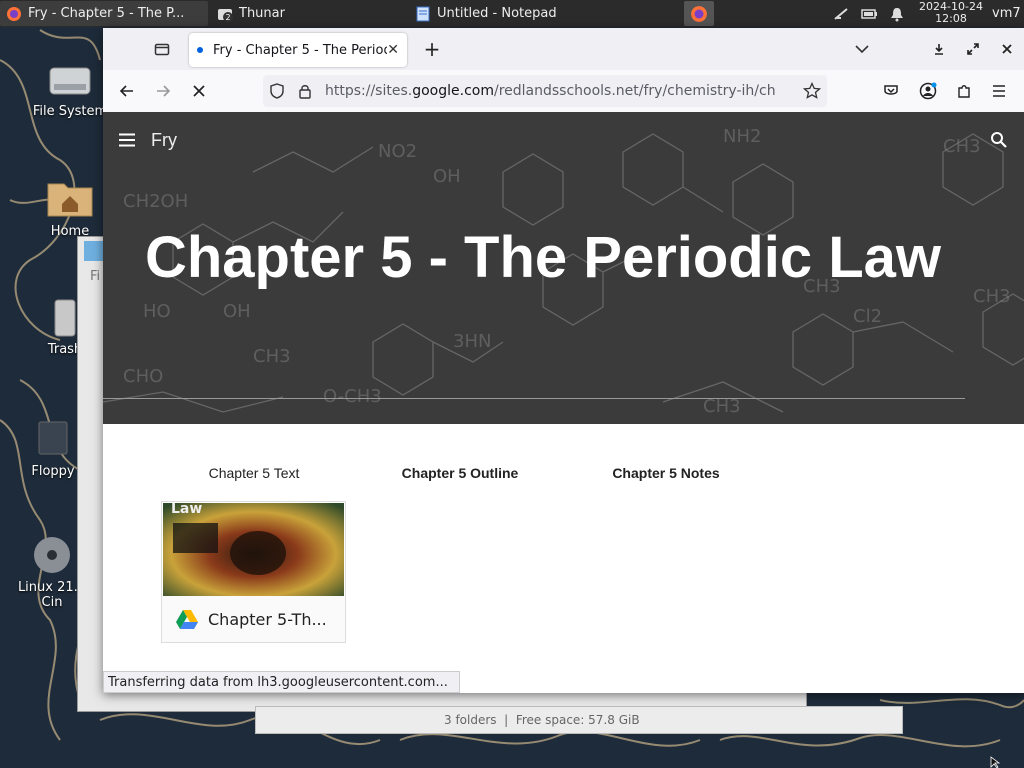  Describe the element at coordinates (1006, 13) in the screenshot. I see `user-name: vm7` at that location.